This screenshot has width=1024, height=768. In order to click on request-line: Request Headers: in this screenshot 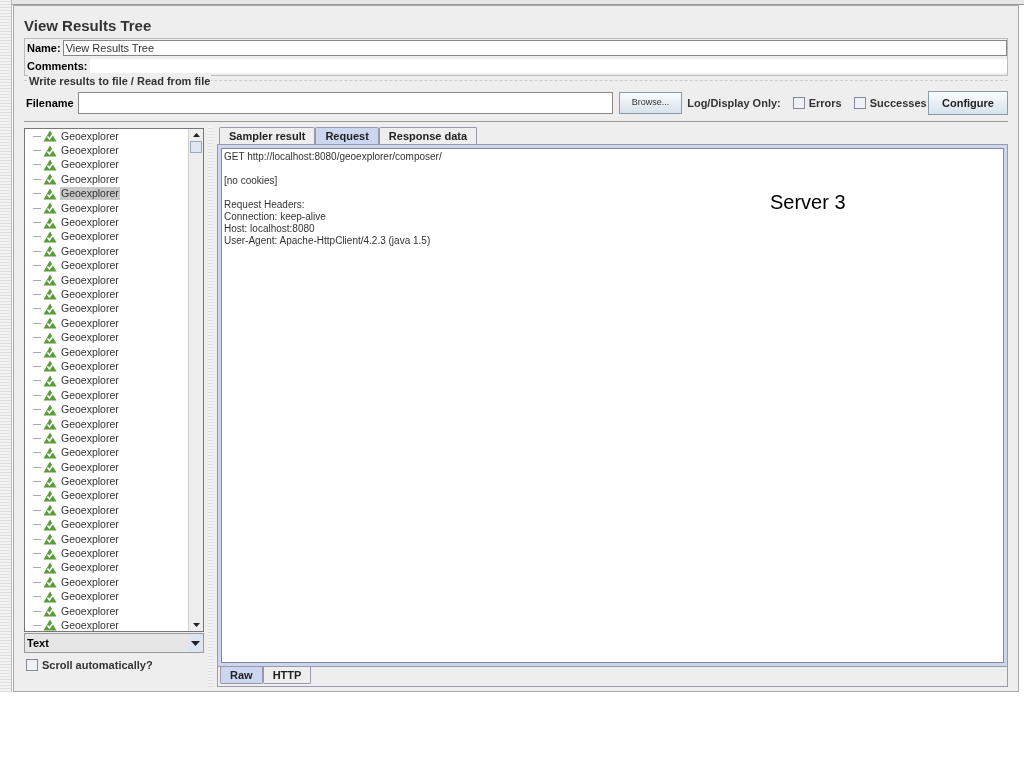, I will do `click(264, 205)`.